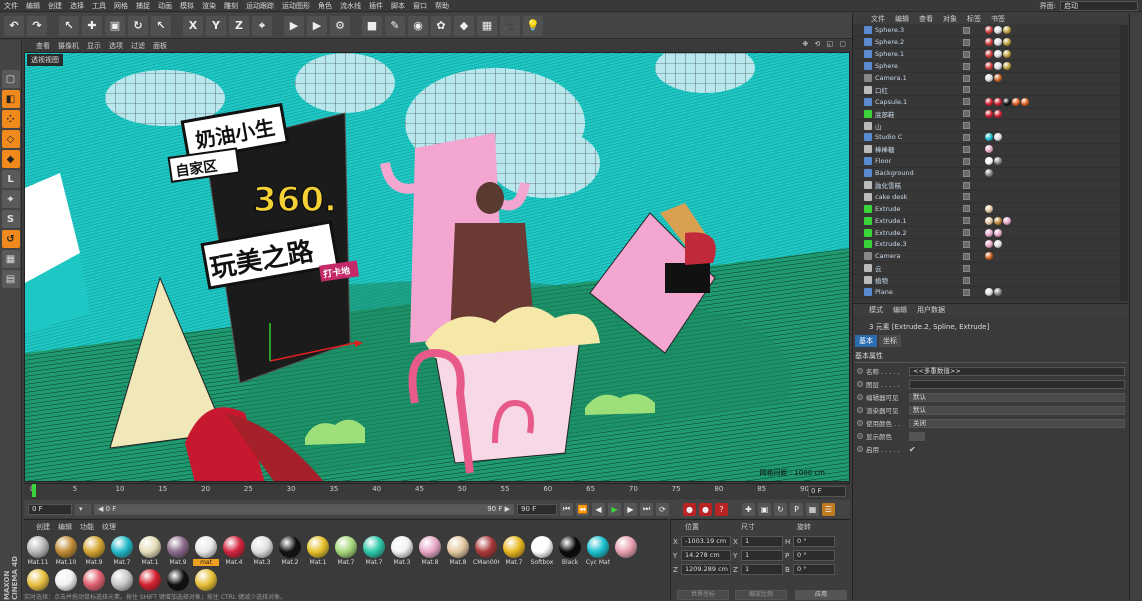 The image size is (1142, 601). I want to click on object-row: 融化雪糕, so click(991, 186).